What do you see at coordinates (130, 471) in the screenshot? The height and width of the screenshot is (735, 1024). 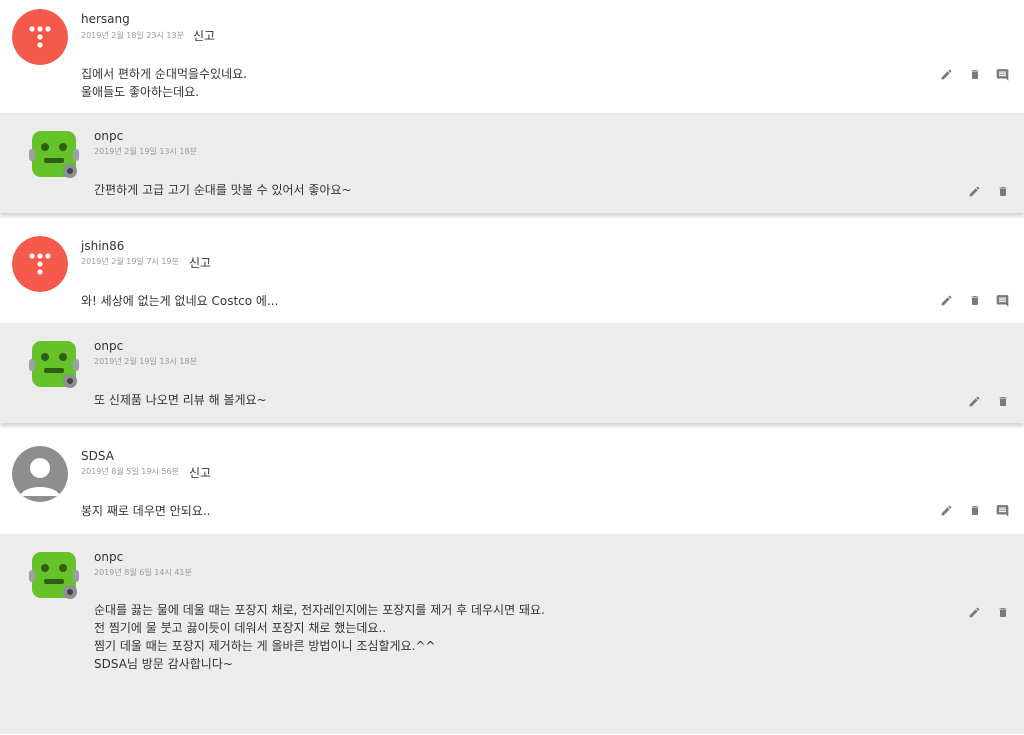 I see `comment-timestamp: 2019년 8월 5일 19시 56분` at bounding box center [130, 471].